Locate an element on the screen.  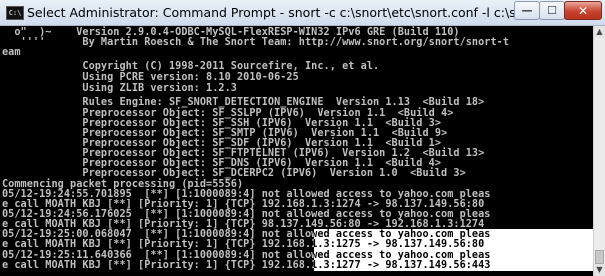
console-line: Using ZLIB version: 1.2.3 is located at coordinates (119, 88).